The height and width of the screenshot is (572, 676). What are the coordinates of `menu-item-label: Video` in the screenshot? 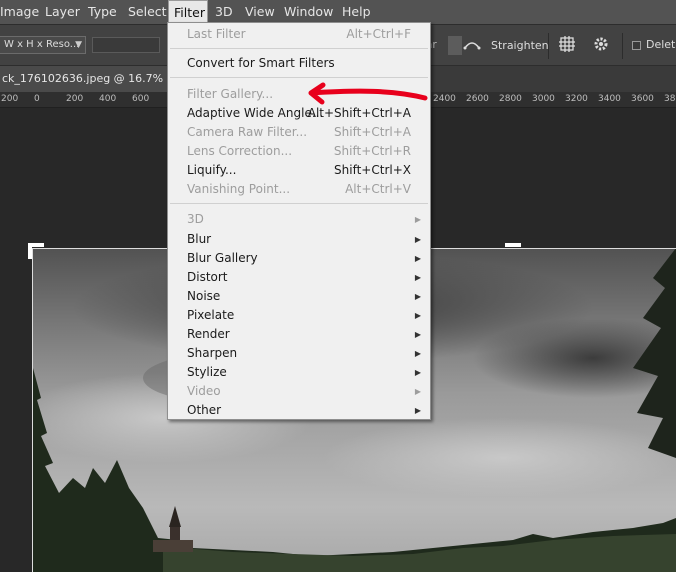 It's located at (204, 391).